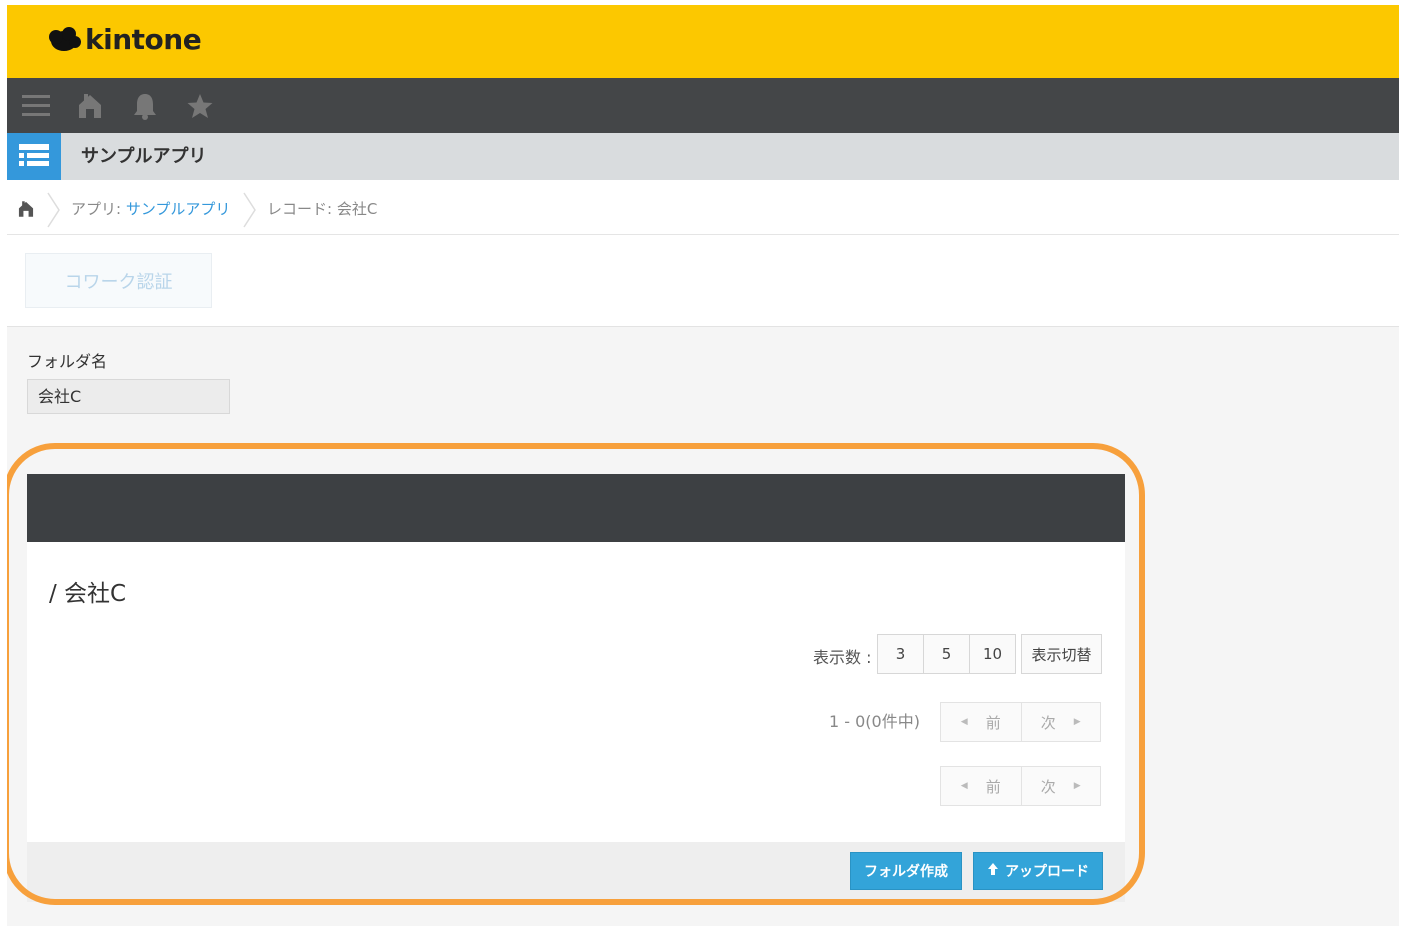 Image resolution: width=1403 pixels, height=926 pixels. Describe the element at coordinates (1061, 654) in the screenshot. I see `toggle-view-button: 表示切替` at that location.